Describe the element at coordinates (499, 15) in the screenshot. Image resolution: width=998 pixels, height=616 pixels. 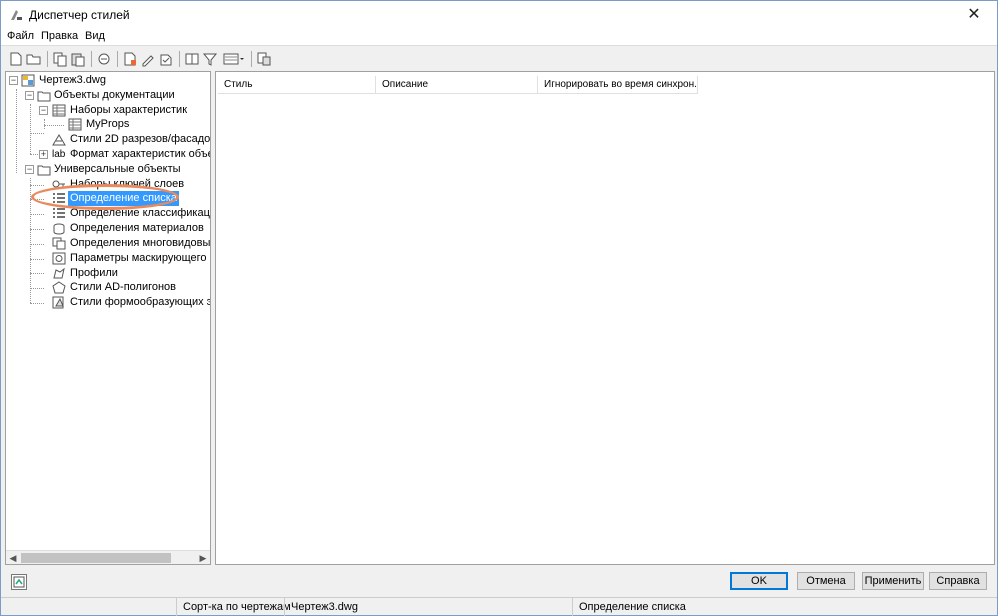
I see `title-bar: Диспетчер стилей ✕` at that location.